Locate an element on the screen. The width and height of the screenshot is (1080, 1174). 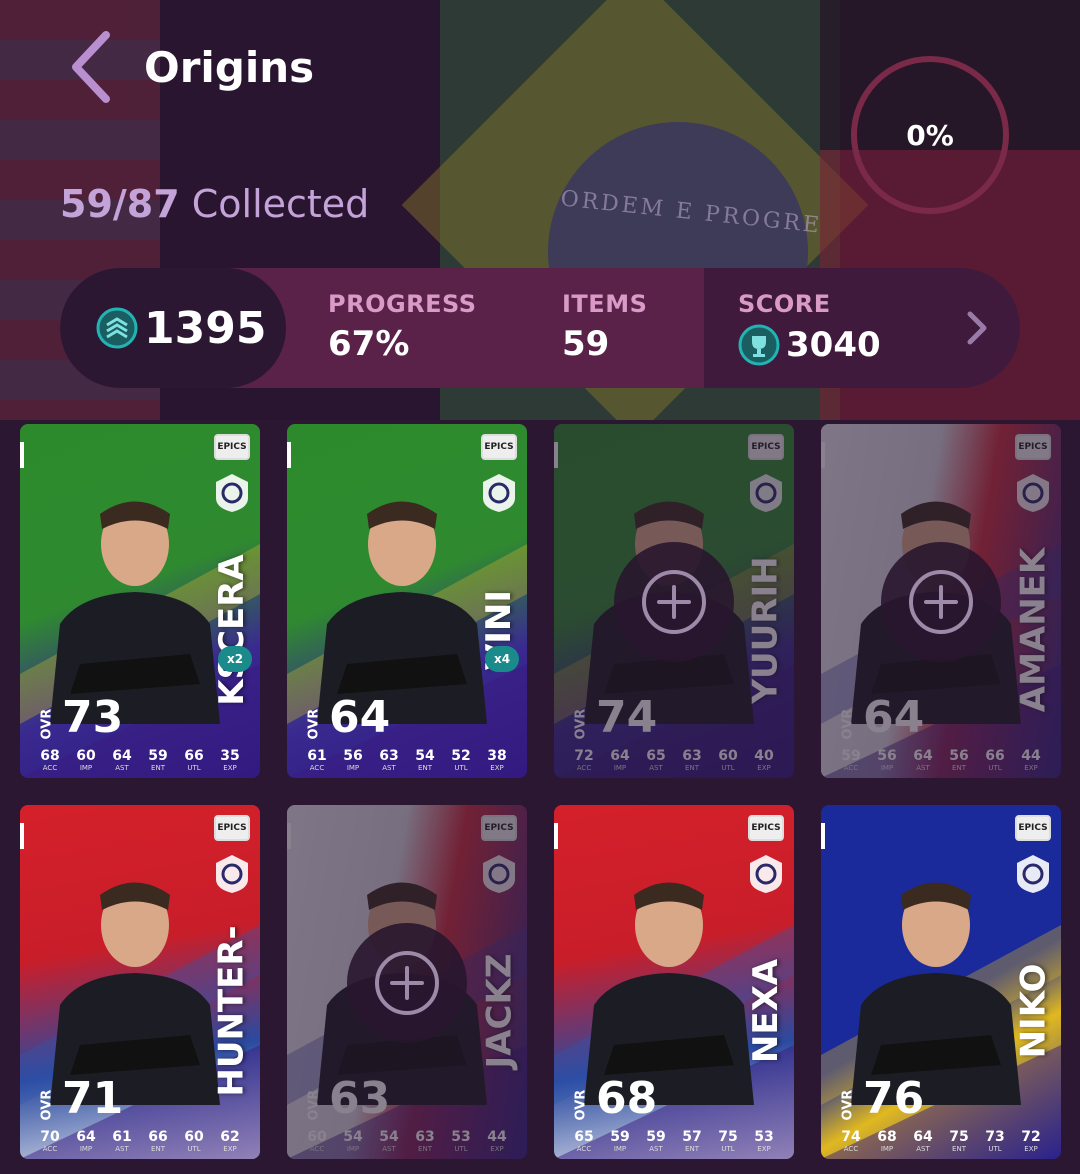
card-attribute: 63 AST is located at coordinates (389, 760).